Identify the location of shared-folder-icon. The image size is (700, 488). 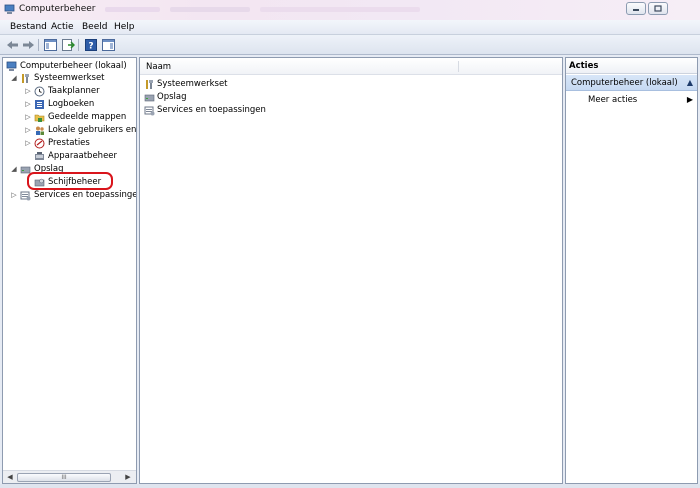
(39, 118).